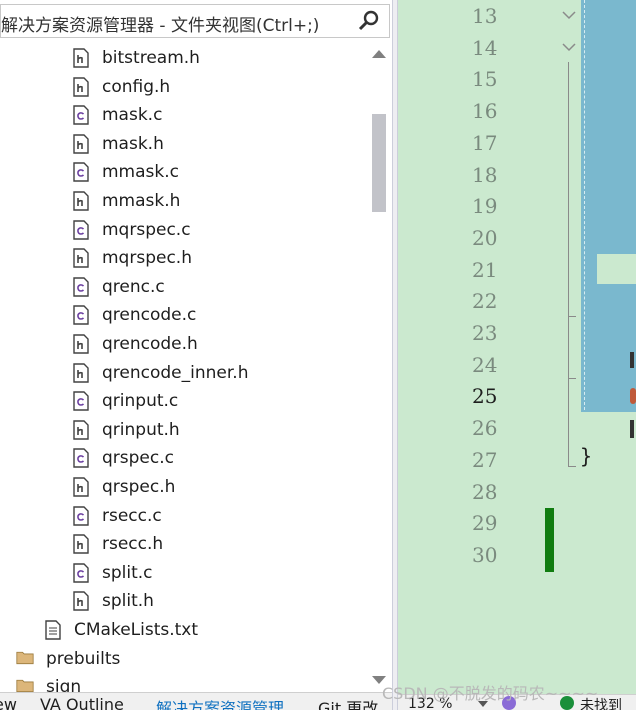 The height and width of the screenshot is (710, 636). I want to click on current-line-highlight, so click(616, 269).